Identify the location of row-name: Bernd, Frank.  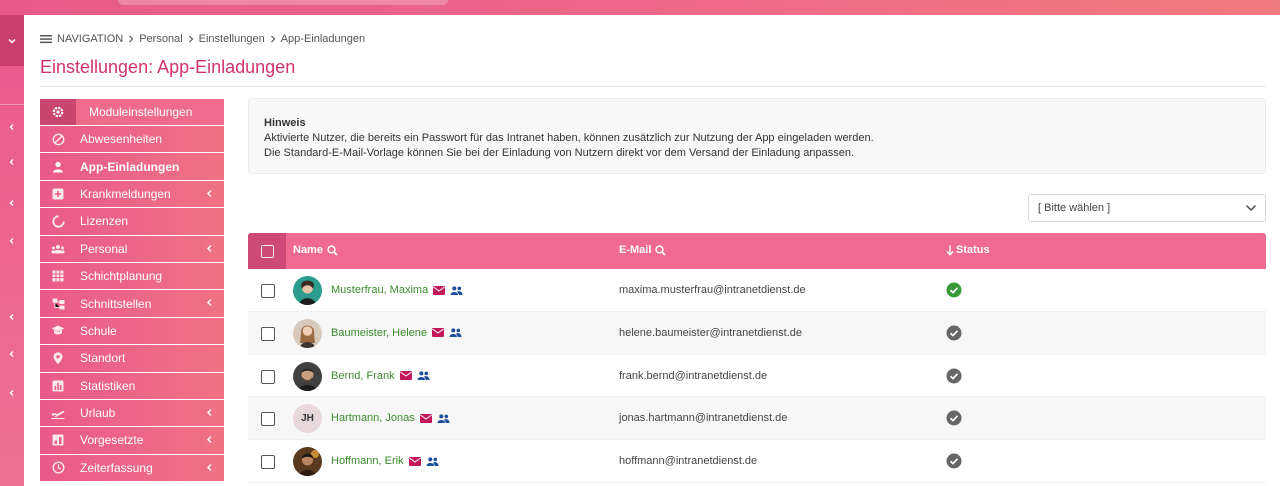
(380, 376).